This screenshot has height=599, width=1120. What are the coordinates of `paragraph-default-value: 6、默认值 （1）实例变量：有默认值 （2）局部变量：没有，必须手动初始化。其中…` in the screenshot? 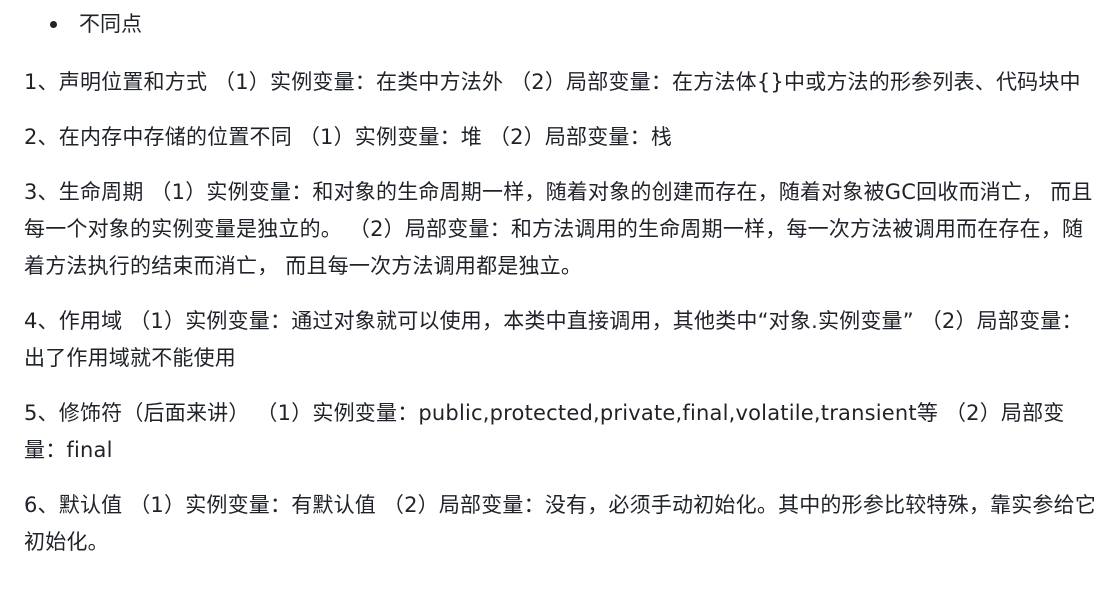 It's located at (560, 523).